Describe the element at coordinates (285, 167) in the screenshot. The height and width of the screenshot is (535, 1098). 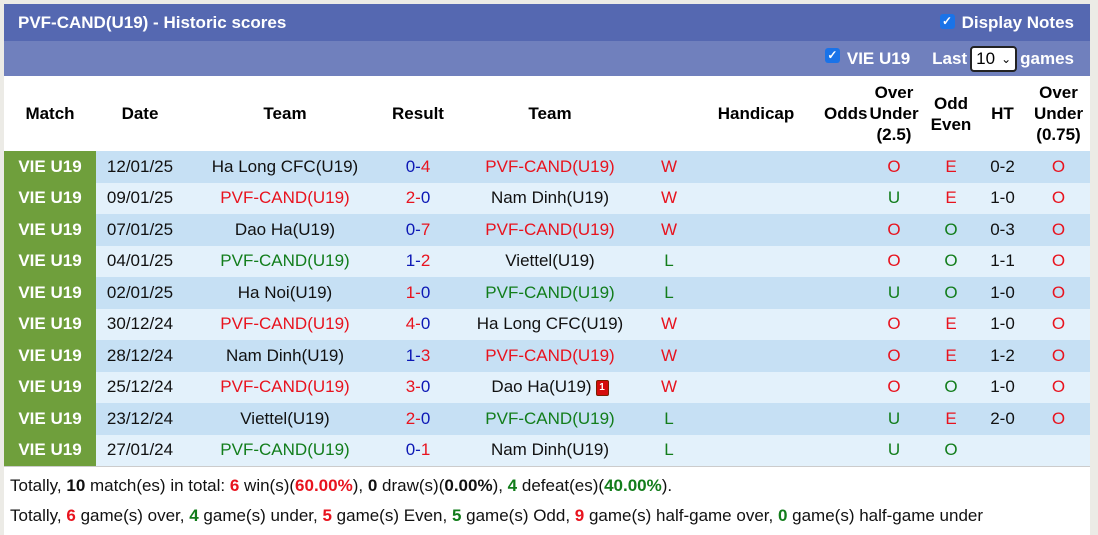
I see `home-team-cell: Ha Long CFC(U19)` at that location.